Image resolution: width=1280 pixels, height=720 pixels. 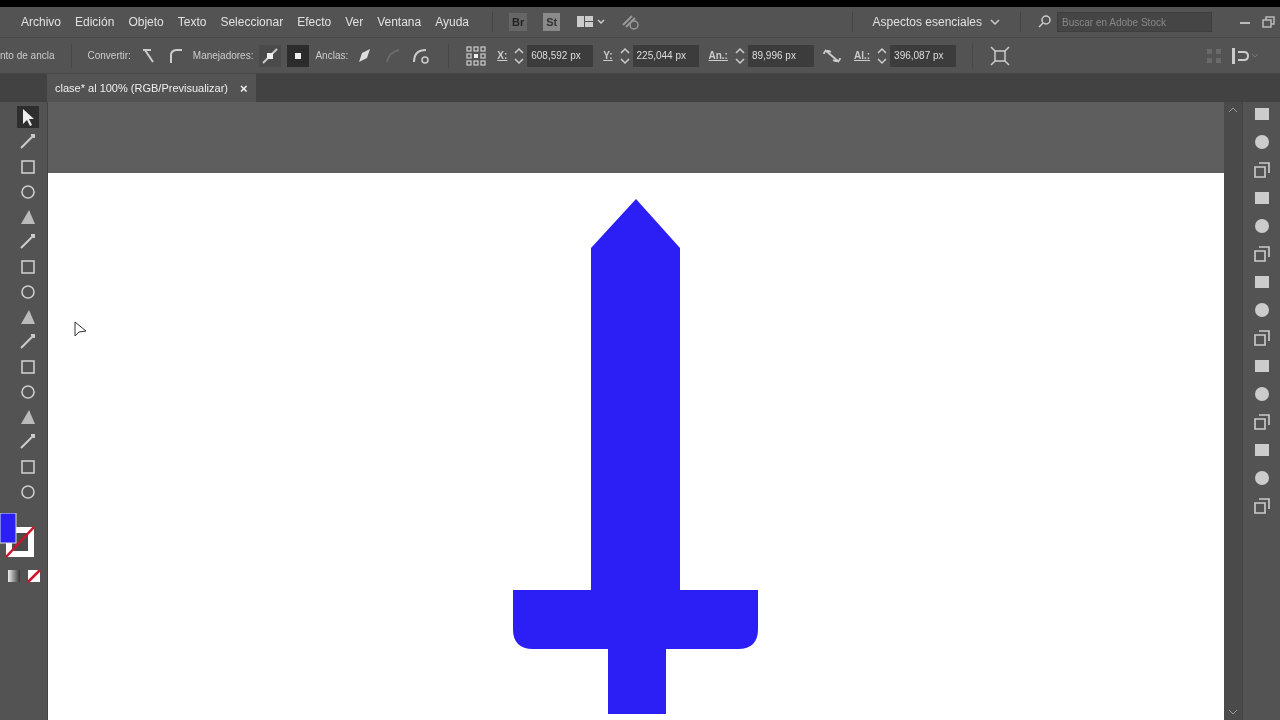 What do you see at coordinates (608, 55) in the screenshot?
I see `field-label: Y:` at bounding box center [608, 55].